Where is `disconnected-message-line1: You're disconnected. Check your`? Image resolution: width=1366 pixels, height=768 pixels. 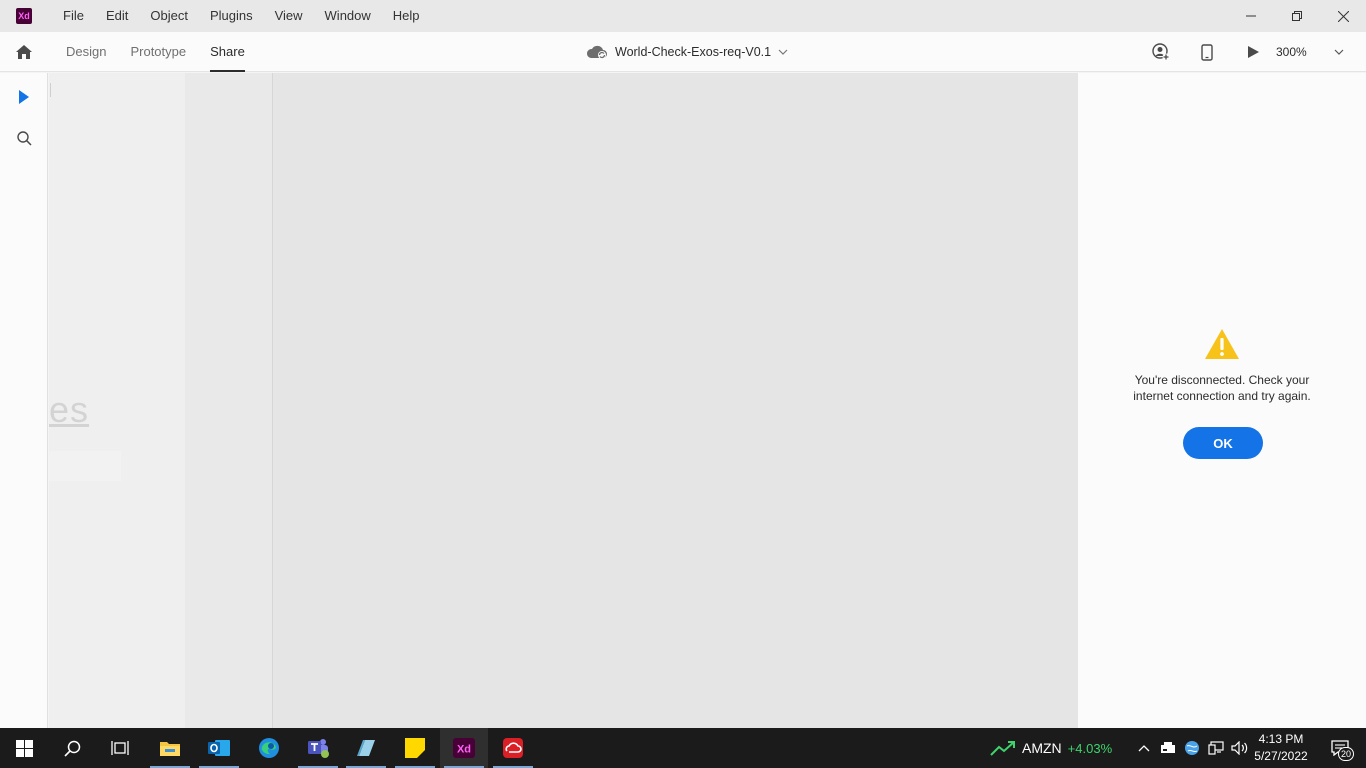
disconnected-message-line1: You're disconnected. Check your is located at coordinates (1222, 380).